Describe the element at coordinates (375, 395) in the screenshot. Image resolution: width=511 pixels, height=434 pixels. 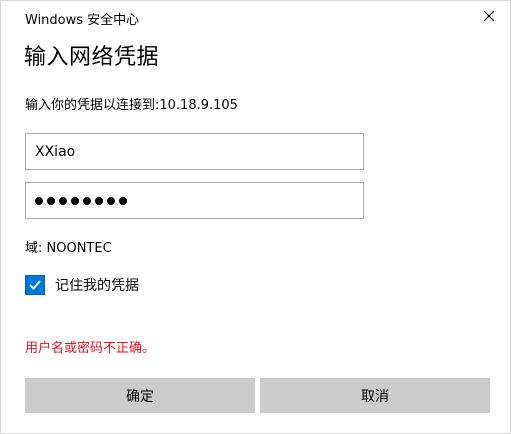
I see `cancel-button: 取消` at that location.